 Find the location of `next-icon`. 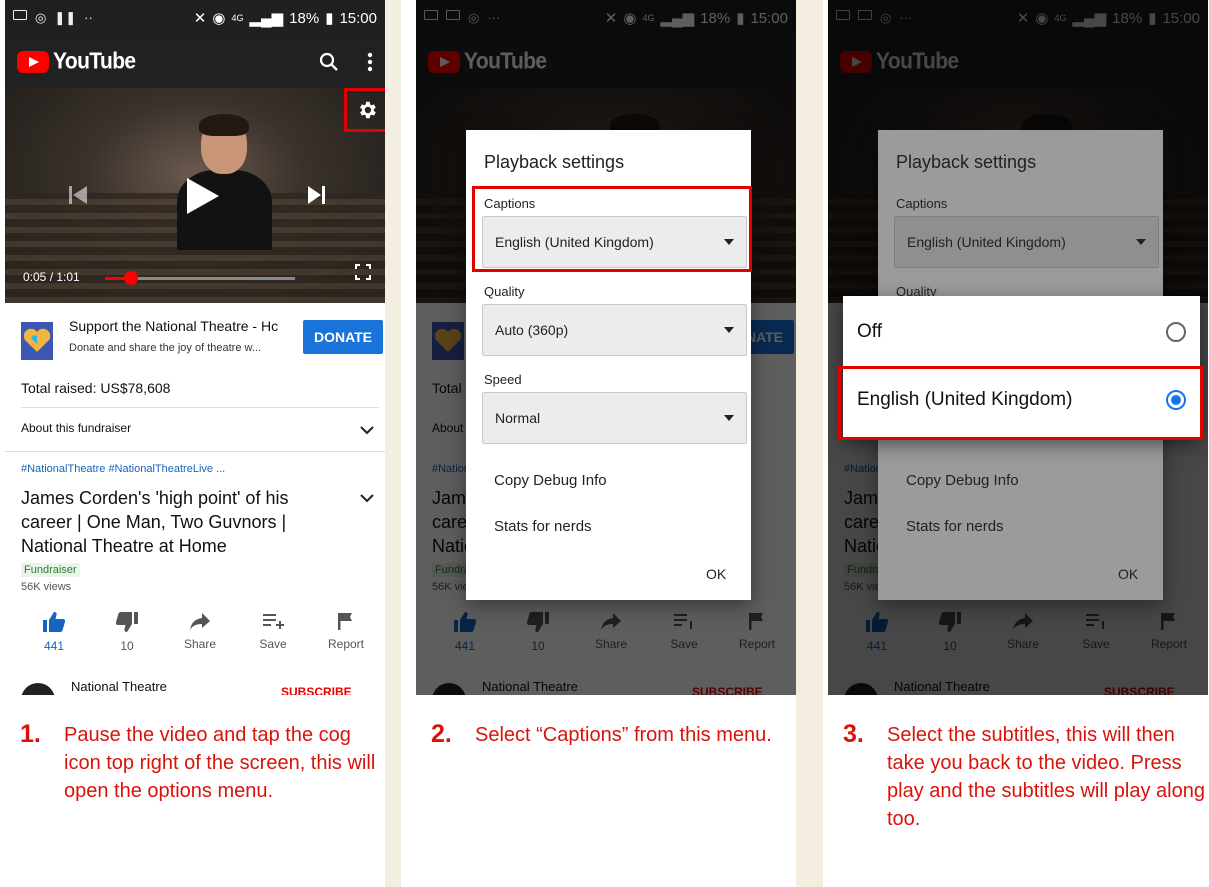

next-icon is located at coordinates (317, 195).